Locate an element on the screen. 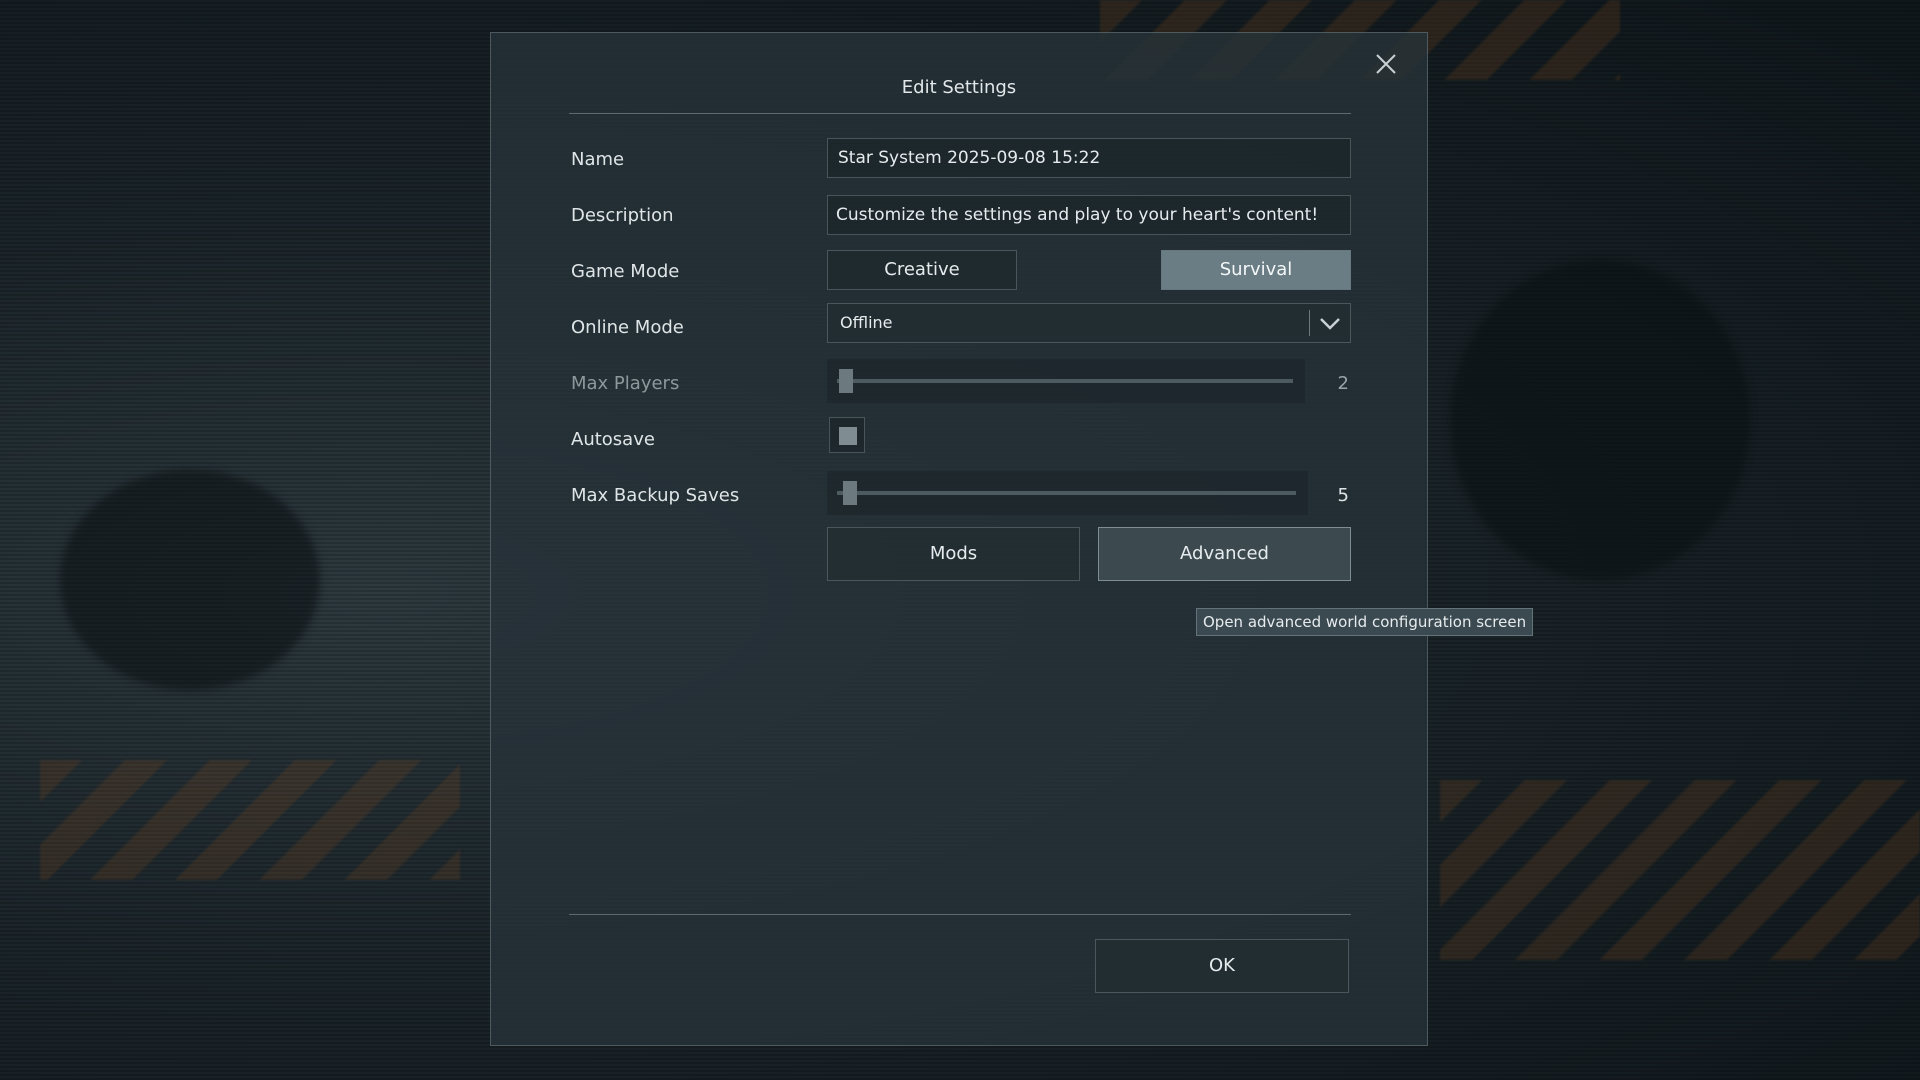 The width and height of the screenshot is (1920, 1080). ok-button: OK is located at coordinates (1222, 966).